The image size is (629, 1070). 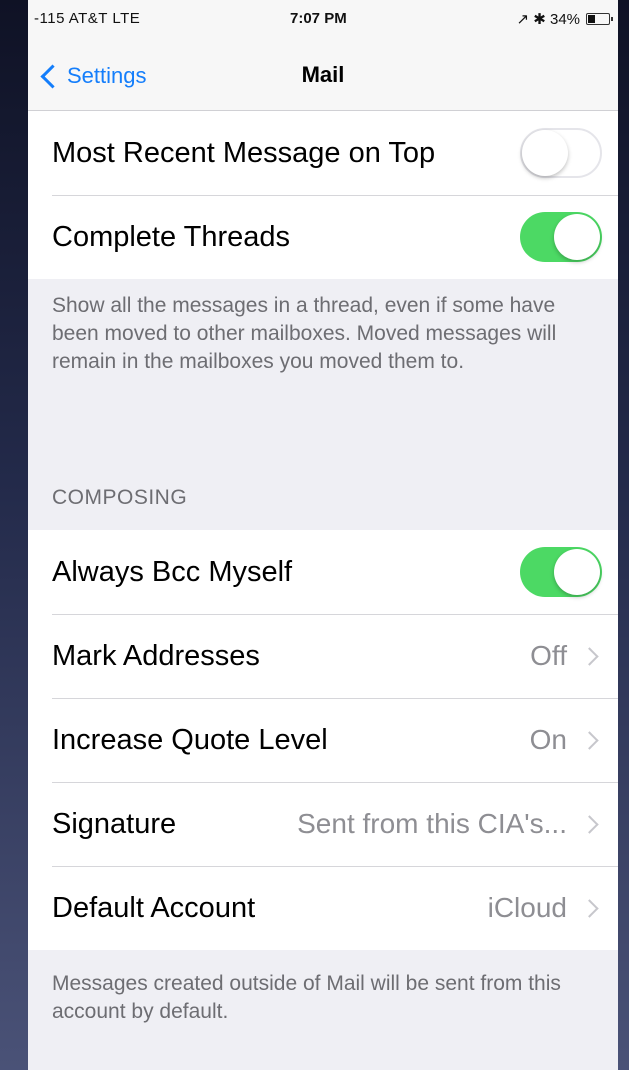 I want to click on page-title: Mail, so click(x=323, y=74).